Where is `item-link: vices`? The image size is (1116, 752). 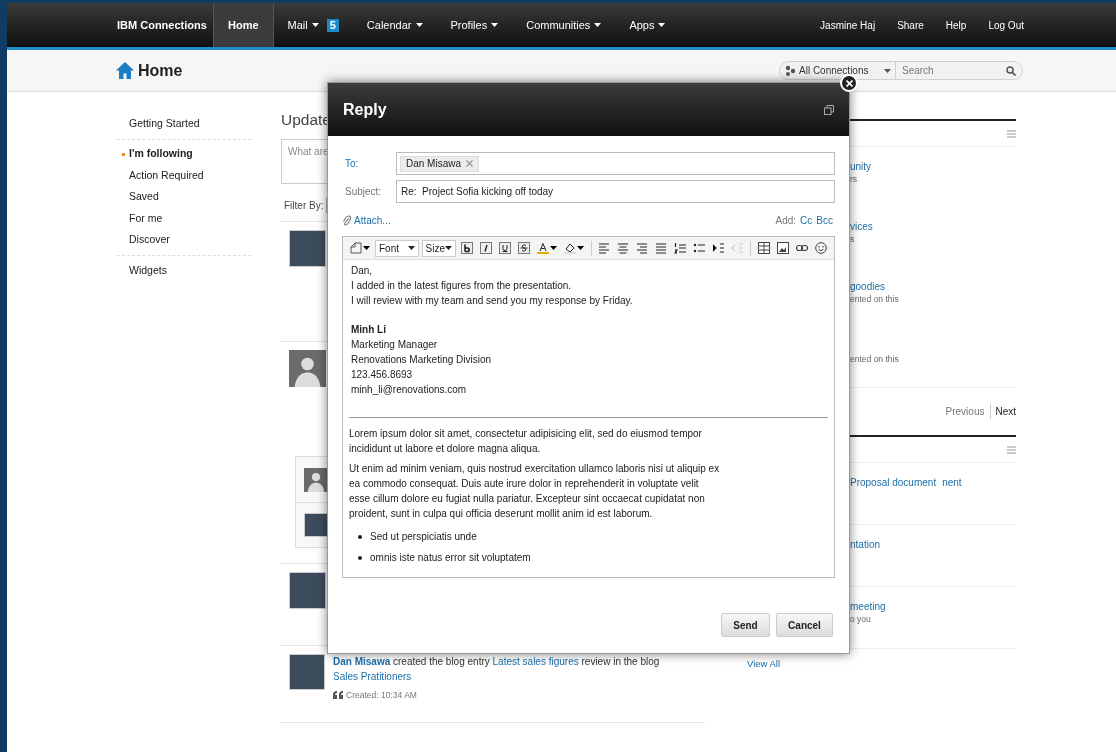 item-link: vices is located at coordinates (861, 226).